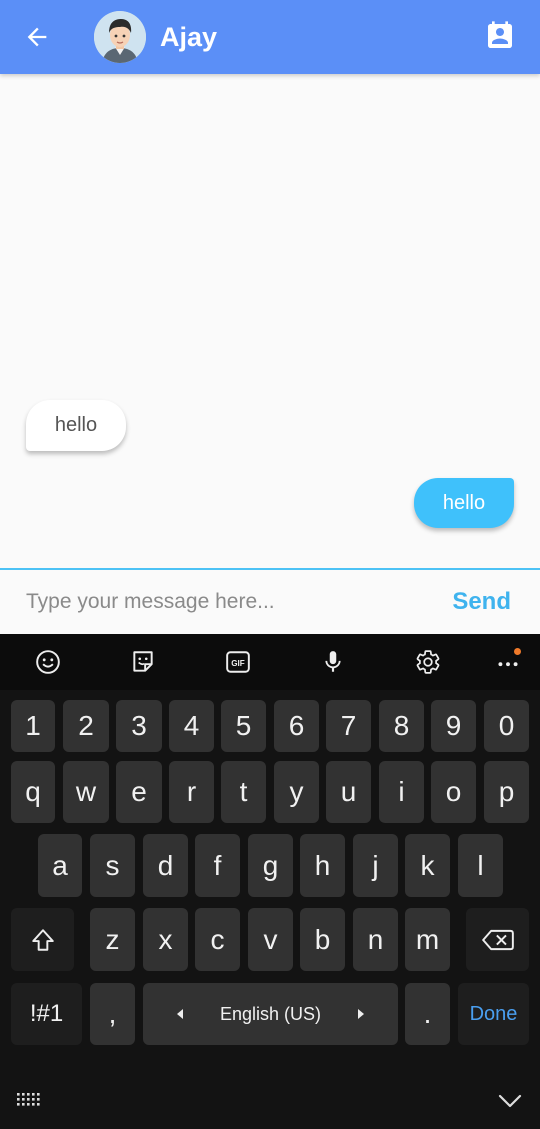  I want to click on period-key: ., so click(427, 1014).